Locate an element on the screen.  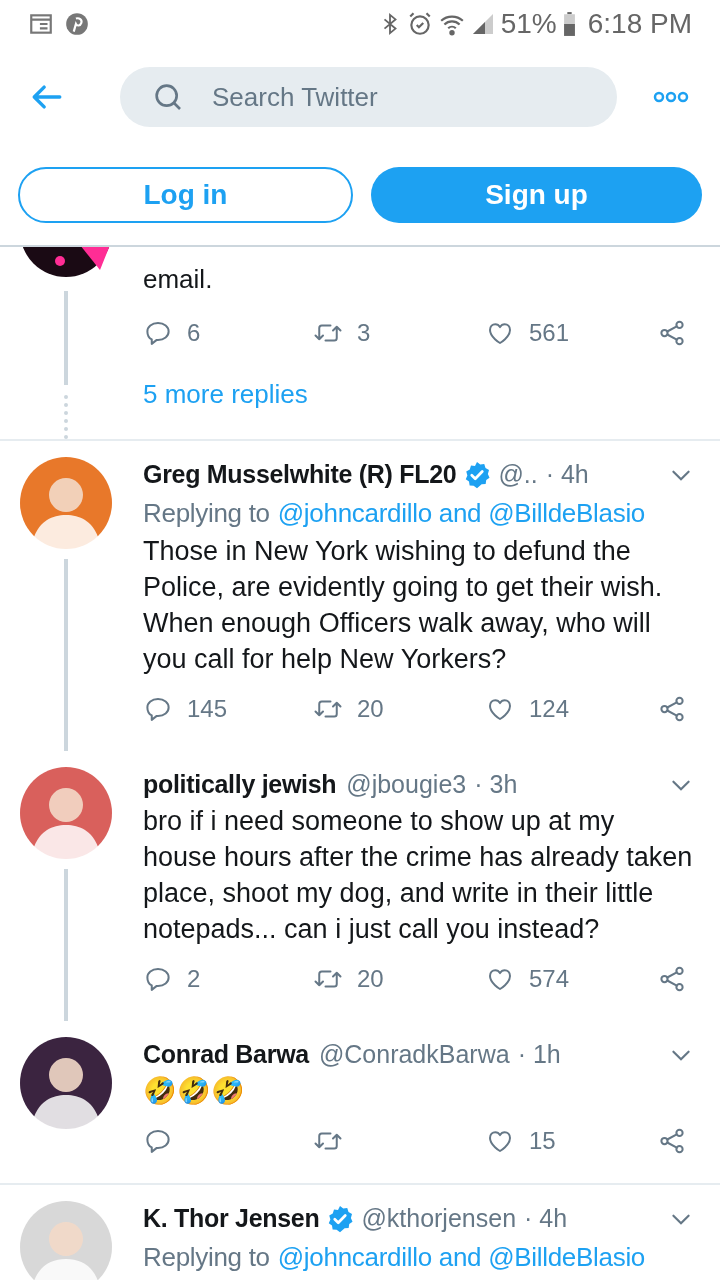
like-count: 574 is located at coordinates (549, 979).